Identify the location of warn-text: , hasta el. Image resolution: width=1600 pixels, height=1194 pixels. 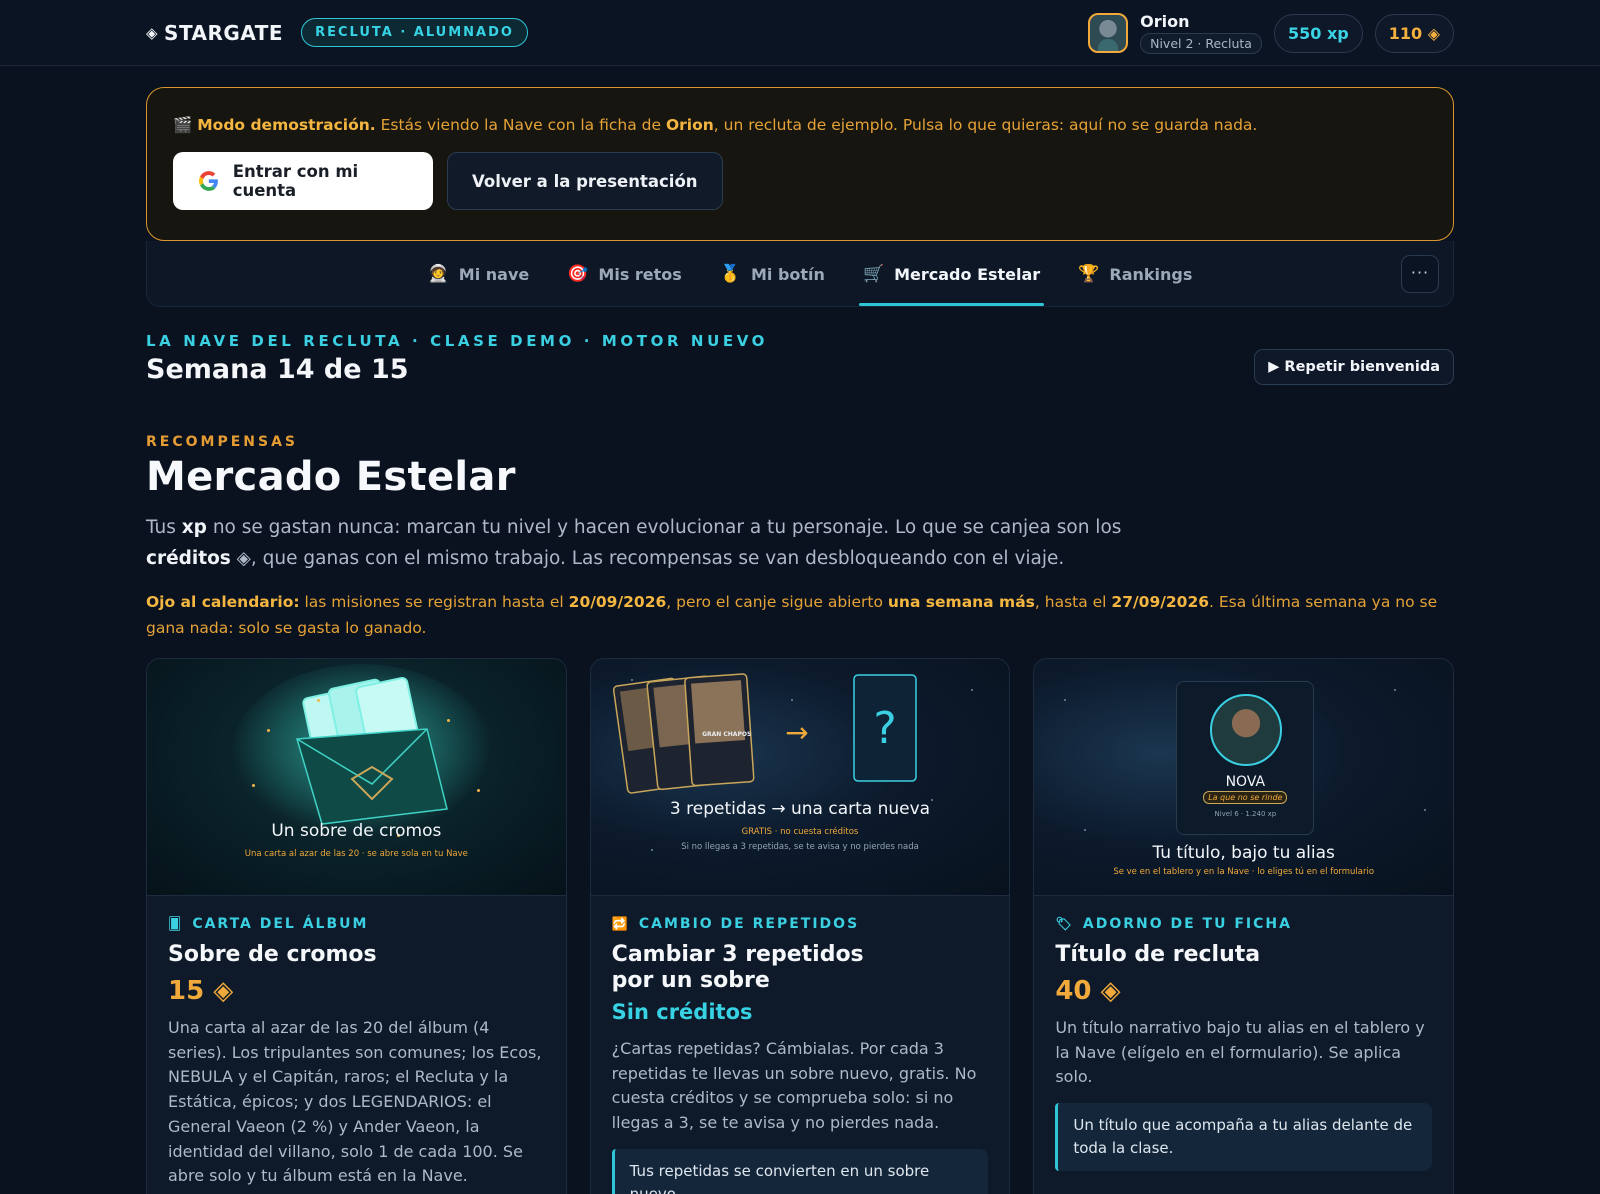
(1073, 602).